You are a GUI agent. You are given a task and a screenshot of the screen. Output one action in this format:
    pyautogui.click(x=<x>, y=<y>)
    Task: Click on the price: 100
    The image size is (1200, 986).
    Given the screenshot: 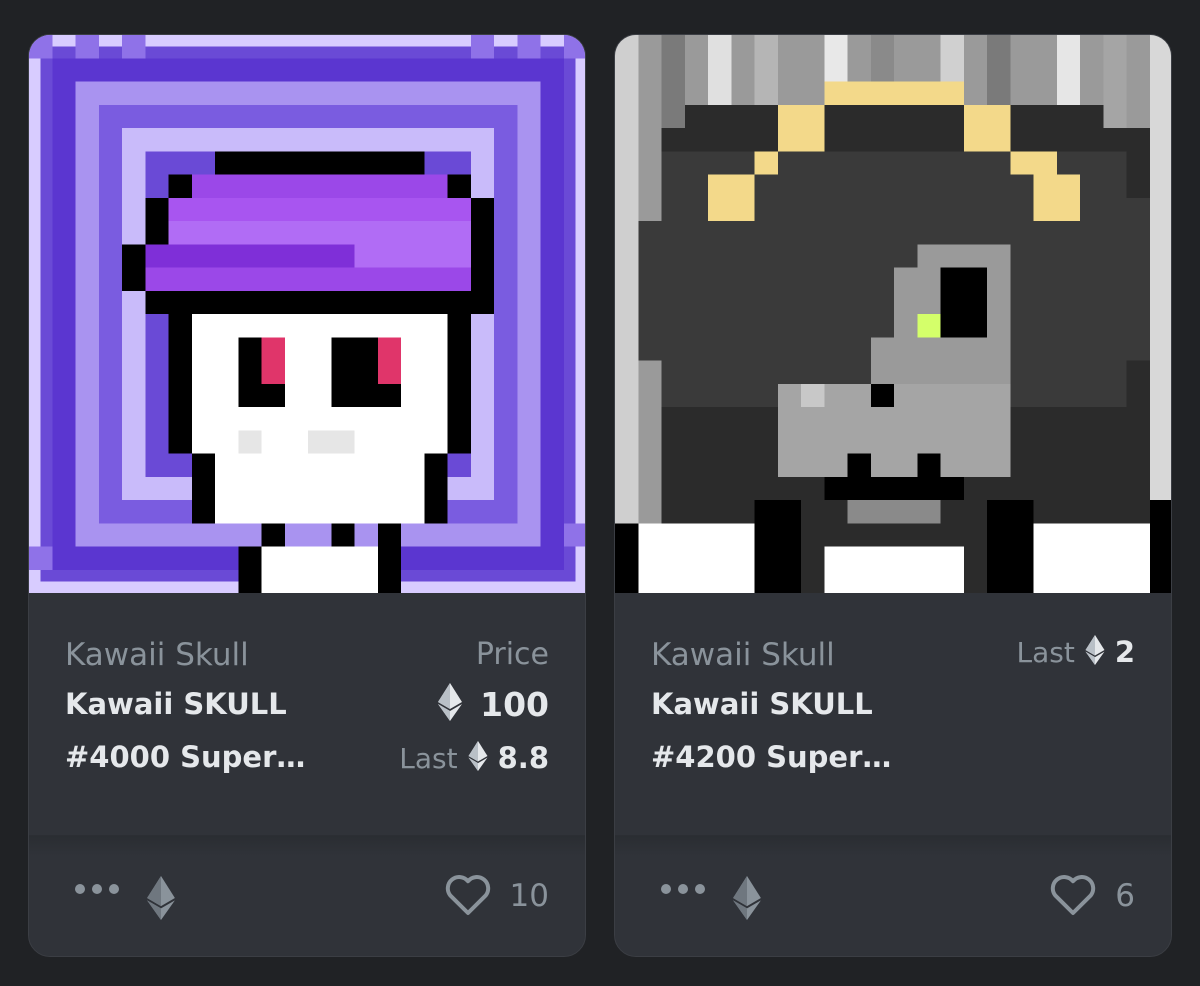 What is the action you would take?
    pyautogui.click(x=493, y=704)
    